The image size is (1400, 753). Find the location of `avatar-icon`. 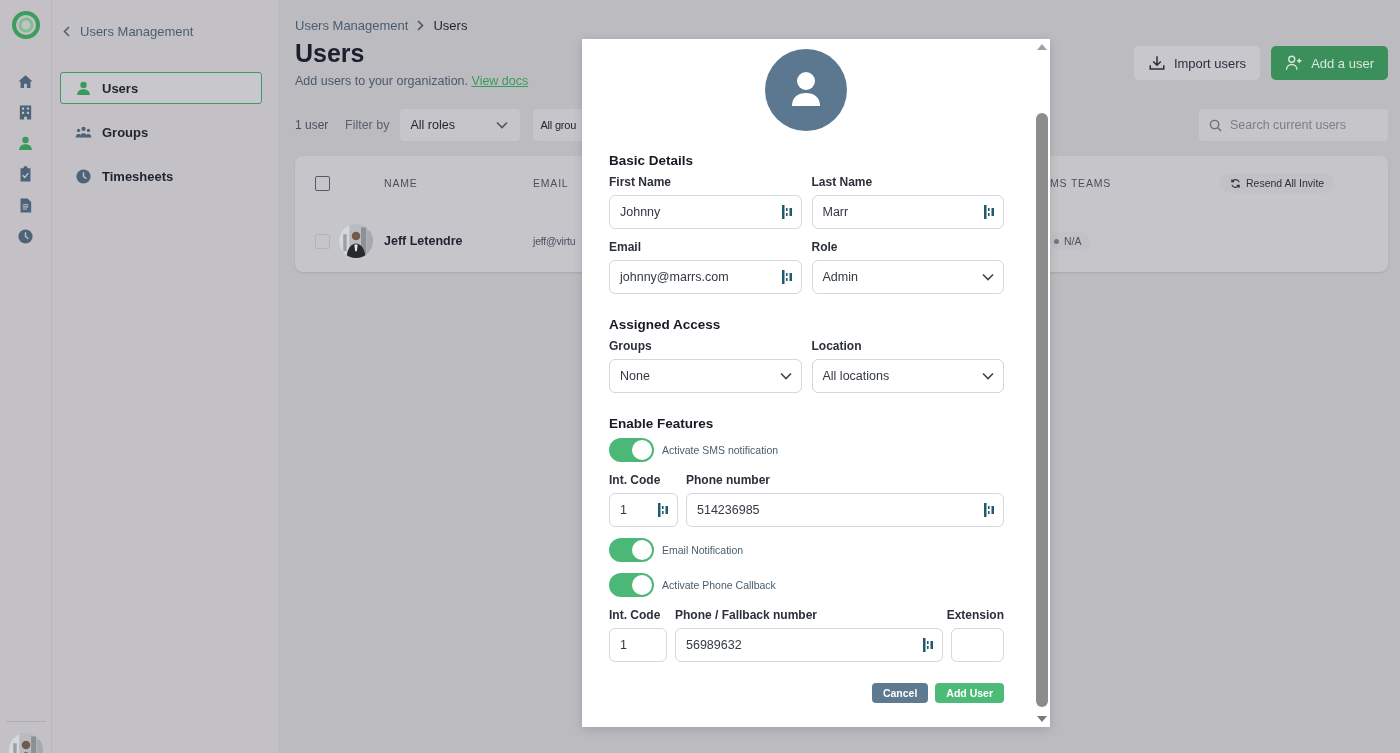

avatar-icon is located at coordinates (805, 90).